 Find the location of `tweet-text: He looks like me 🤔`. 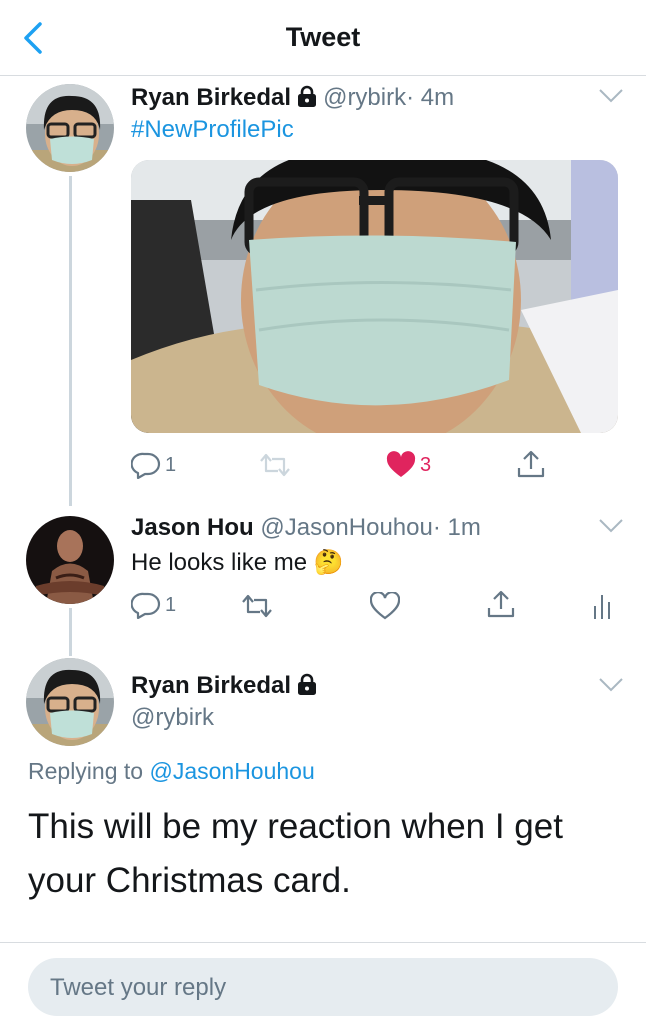

tweet-text: He looks like me 🤔 is located at coordinates (237, 562).